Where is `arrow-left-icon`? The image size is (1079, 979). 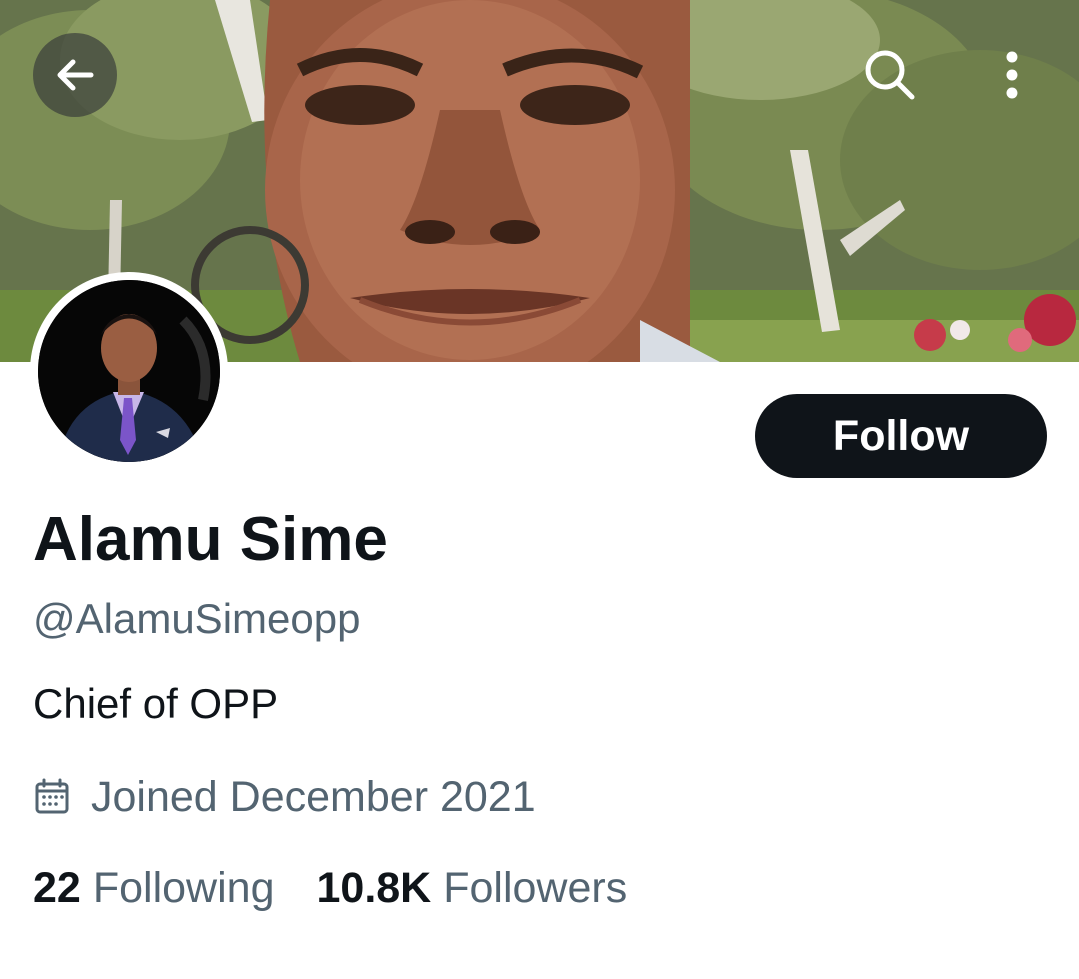 arrow-left-icon is located at coordinates (75, 75).